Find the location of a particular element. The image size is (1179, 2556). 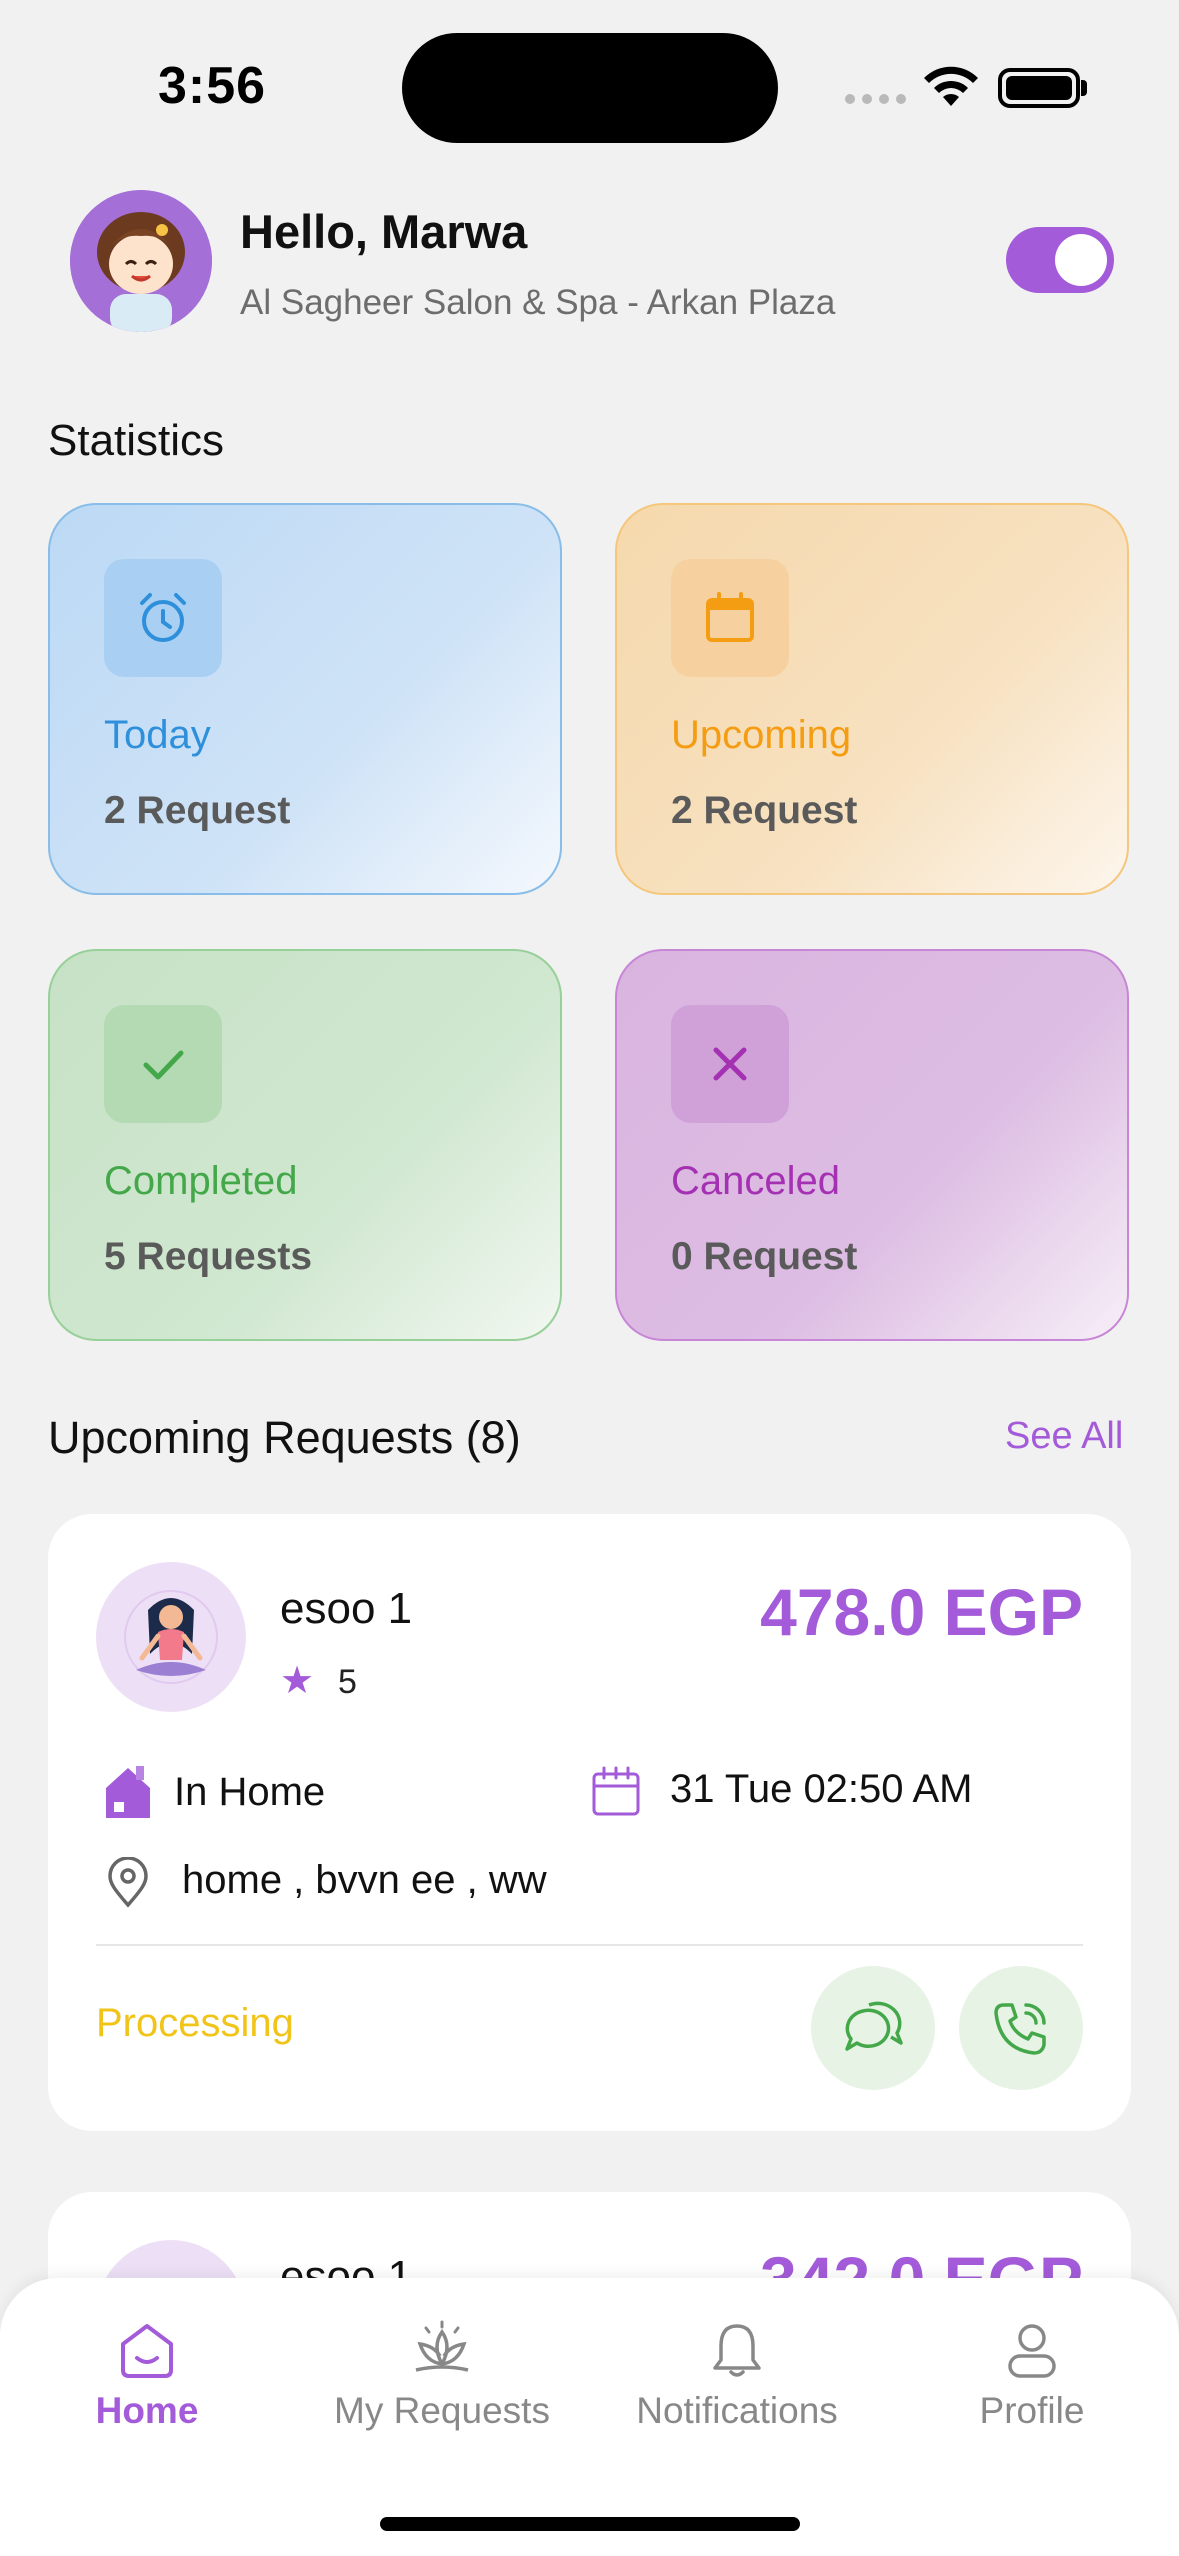

location-type: In Home is located at coordinates (250, 1792).